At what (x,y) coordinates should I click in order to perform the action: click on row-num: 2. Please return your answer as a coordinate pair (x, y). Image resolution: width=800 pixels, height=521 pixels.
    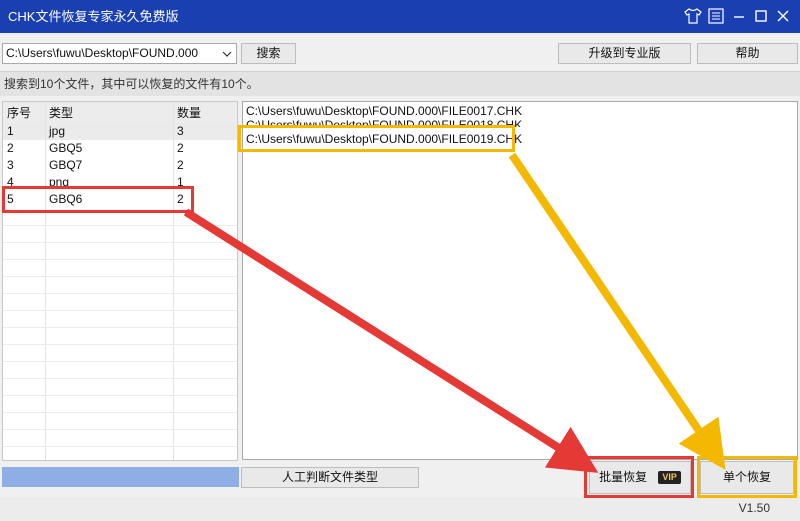
    Looking at the image, I should click on (10, 148).